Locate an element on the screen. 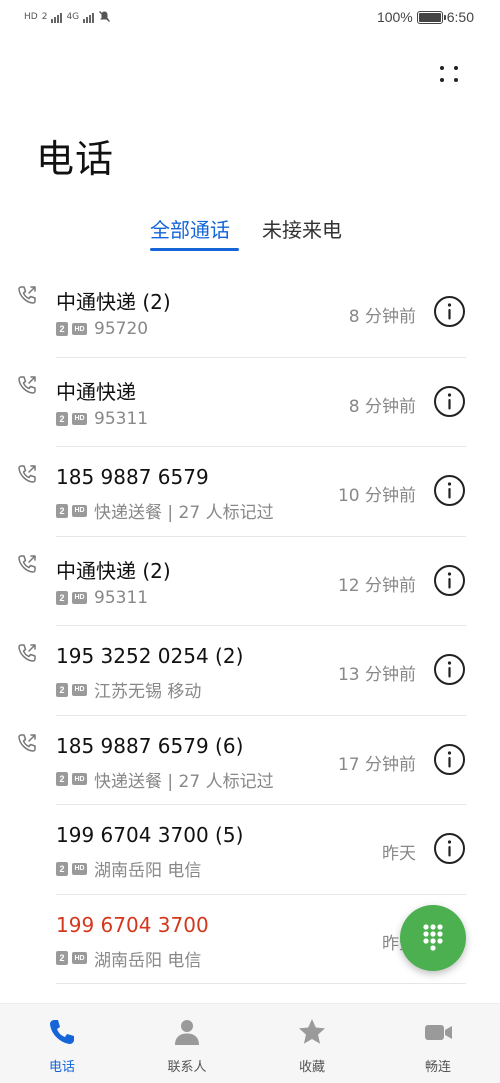  call-time: 10 分钟前 is located at coordinates (376, 496).